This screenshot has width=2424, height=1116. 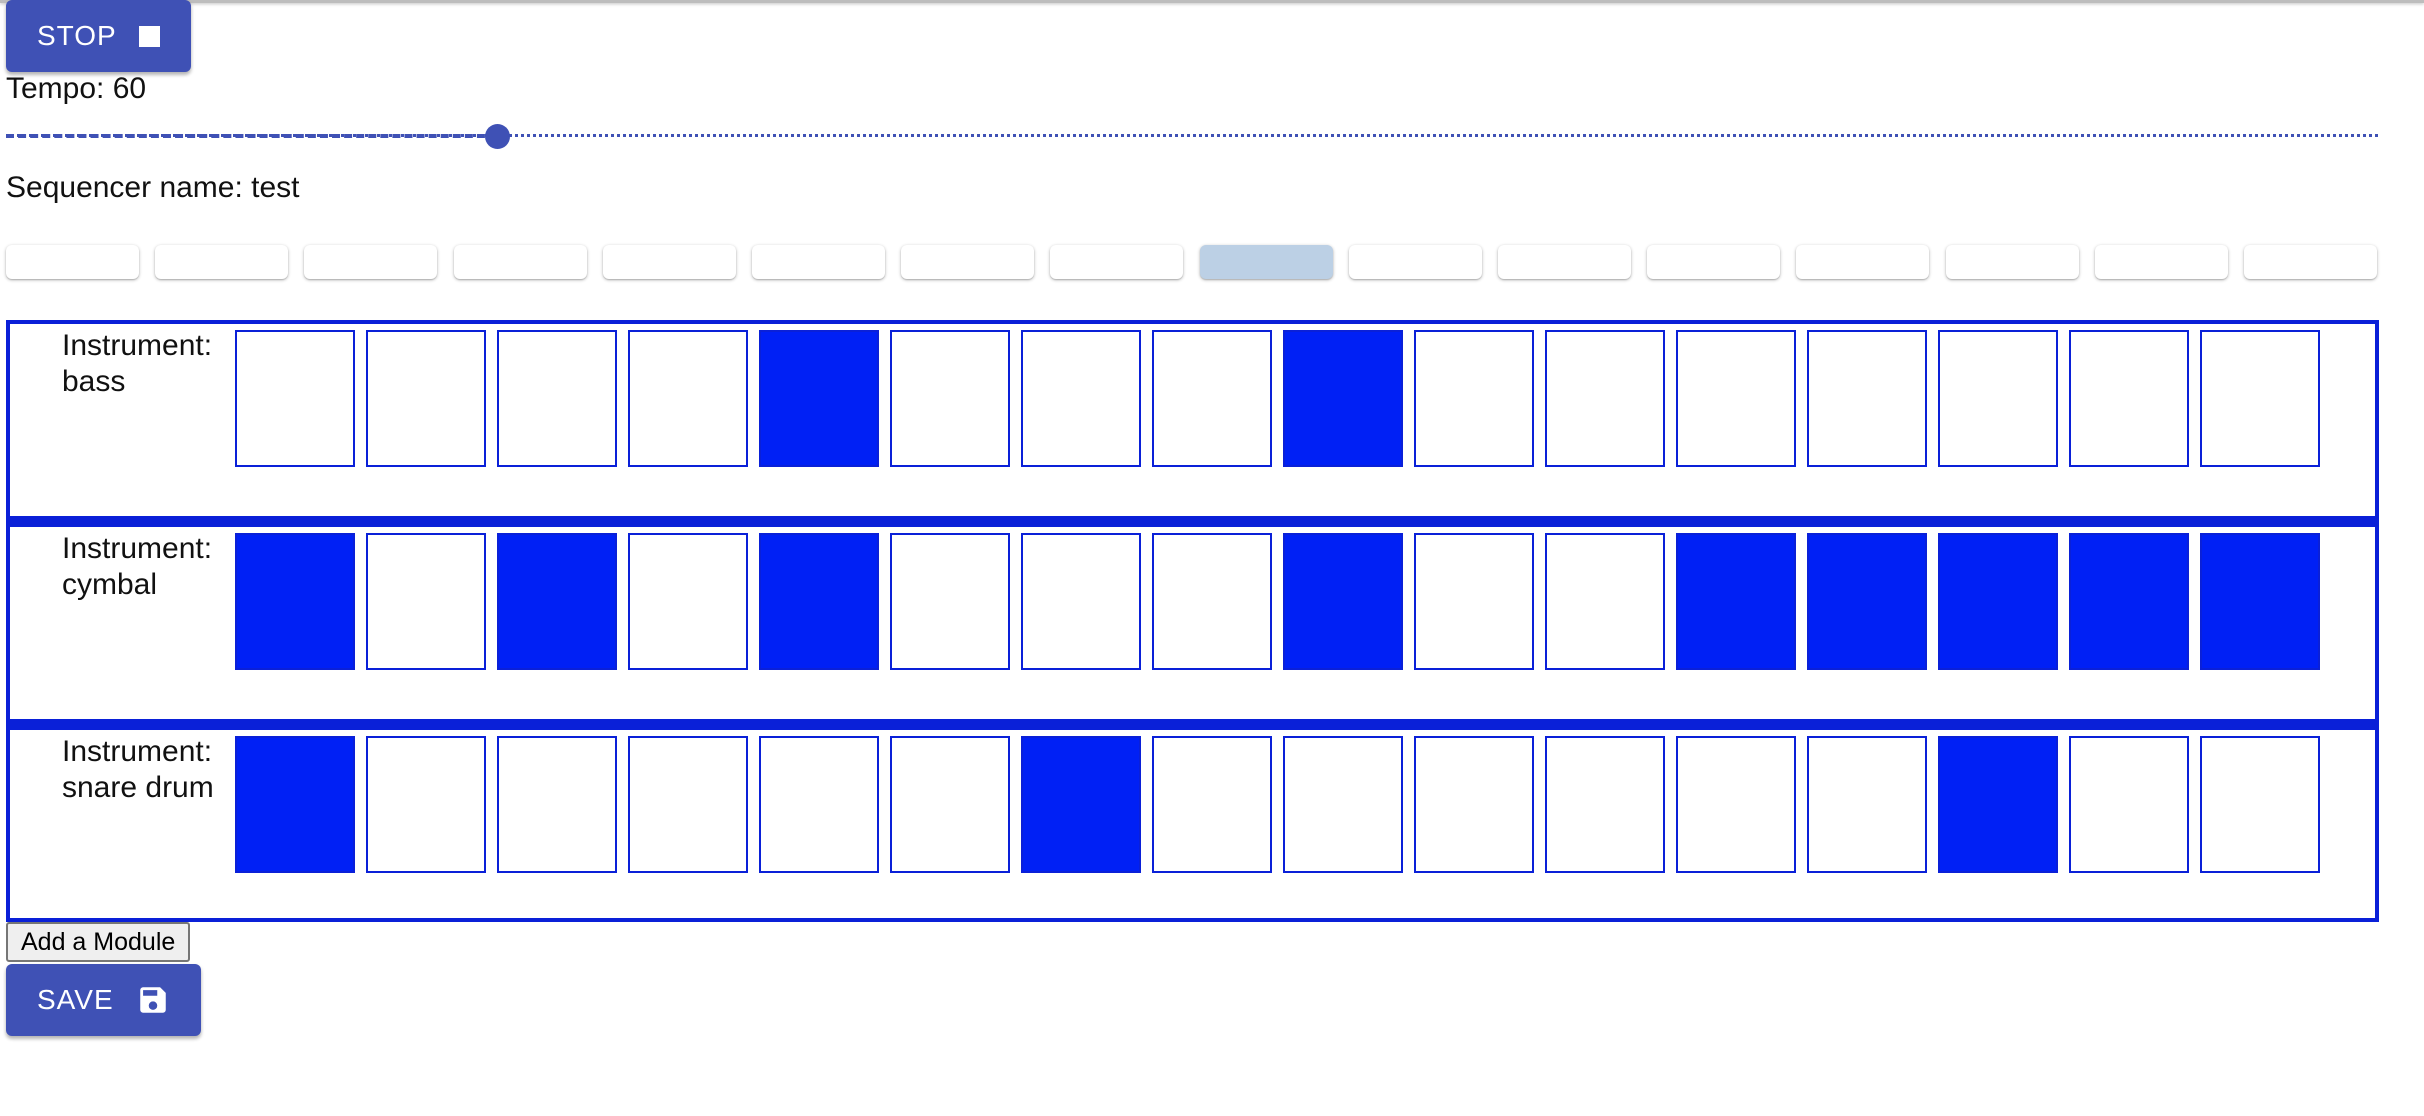 I want to click on instrument-label: Instrument: snare drum, so click(x=138, y=769).